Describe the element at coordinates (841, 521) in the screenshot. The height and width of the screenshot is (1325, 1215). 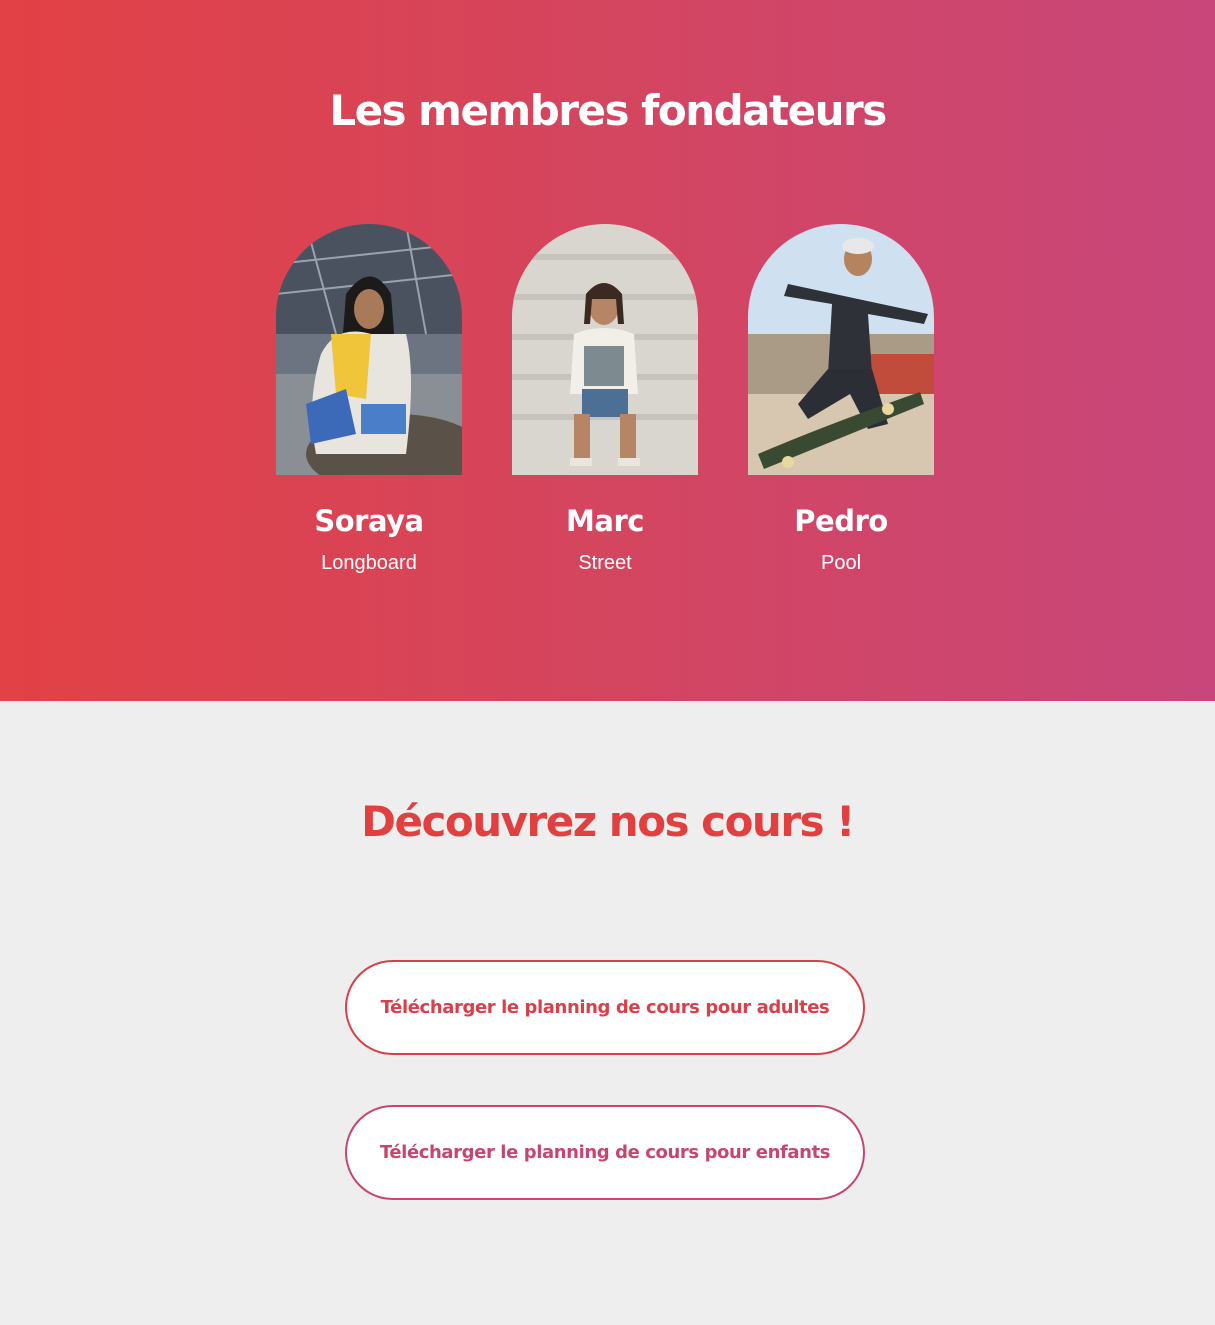
I see `member-name: Pedro` at that location.